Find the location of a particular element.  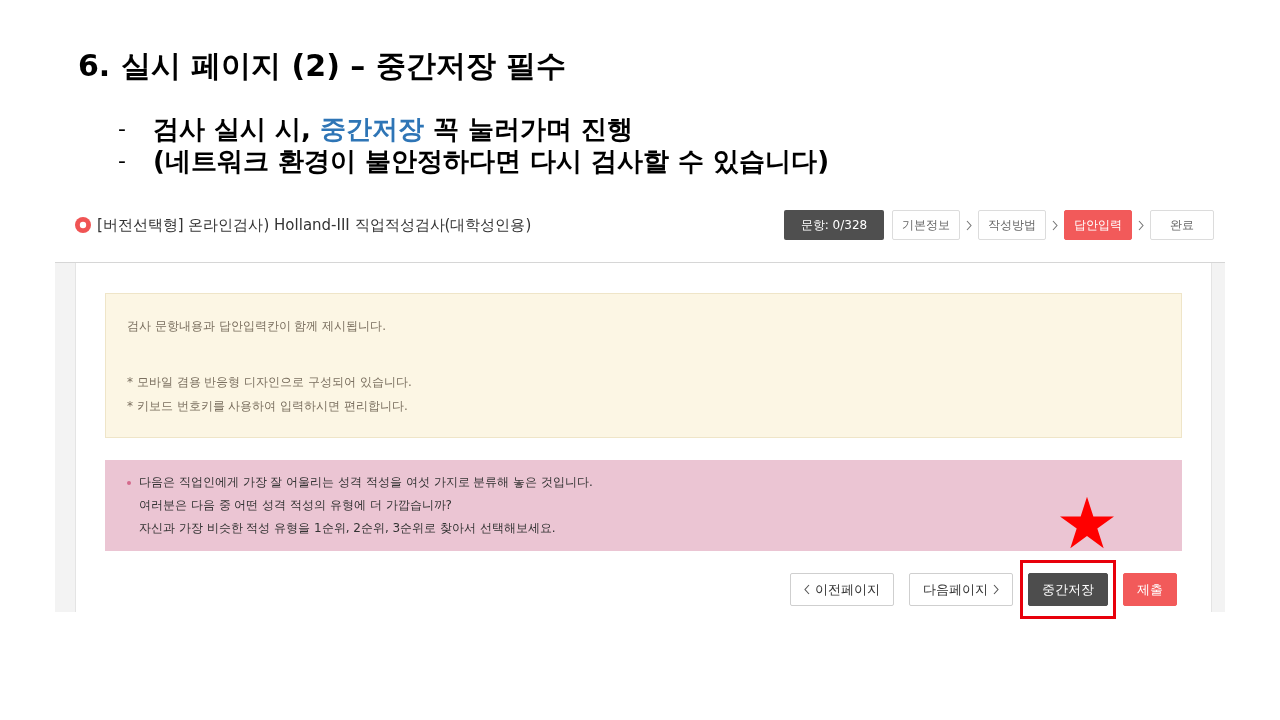

bullet-dot-icon is located at coordinates (129, 483).